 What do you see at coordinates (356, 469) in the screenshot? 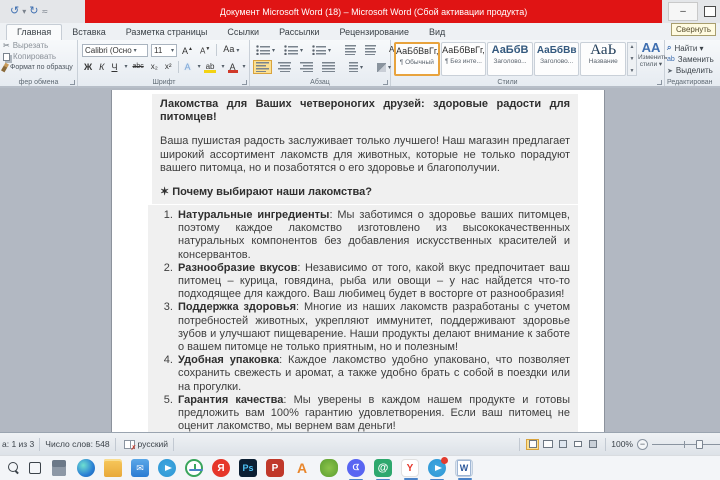
I see `taskbar-item-discord: ᗧ` at bounding box center [356, 469].